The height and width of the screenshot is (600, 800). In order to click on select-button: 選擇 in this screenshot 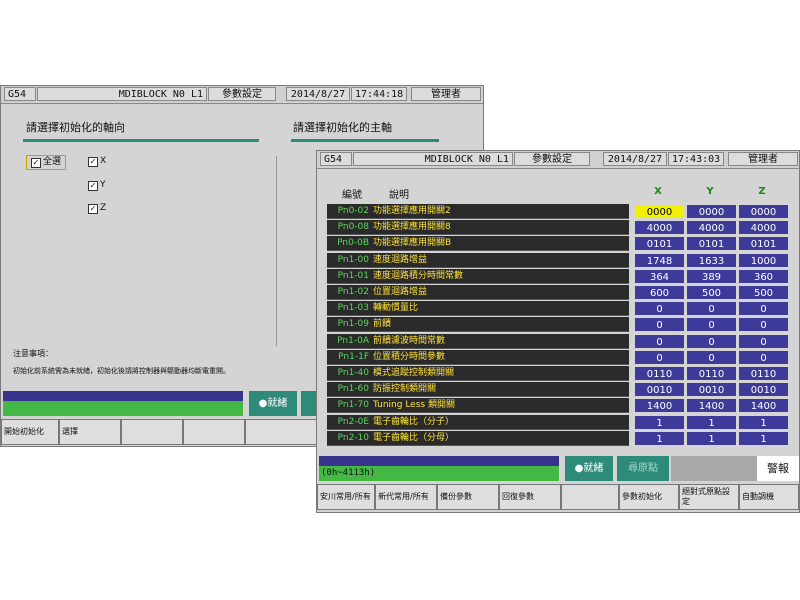, I will do `click(90, 432)`.